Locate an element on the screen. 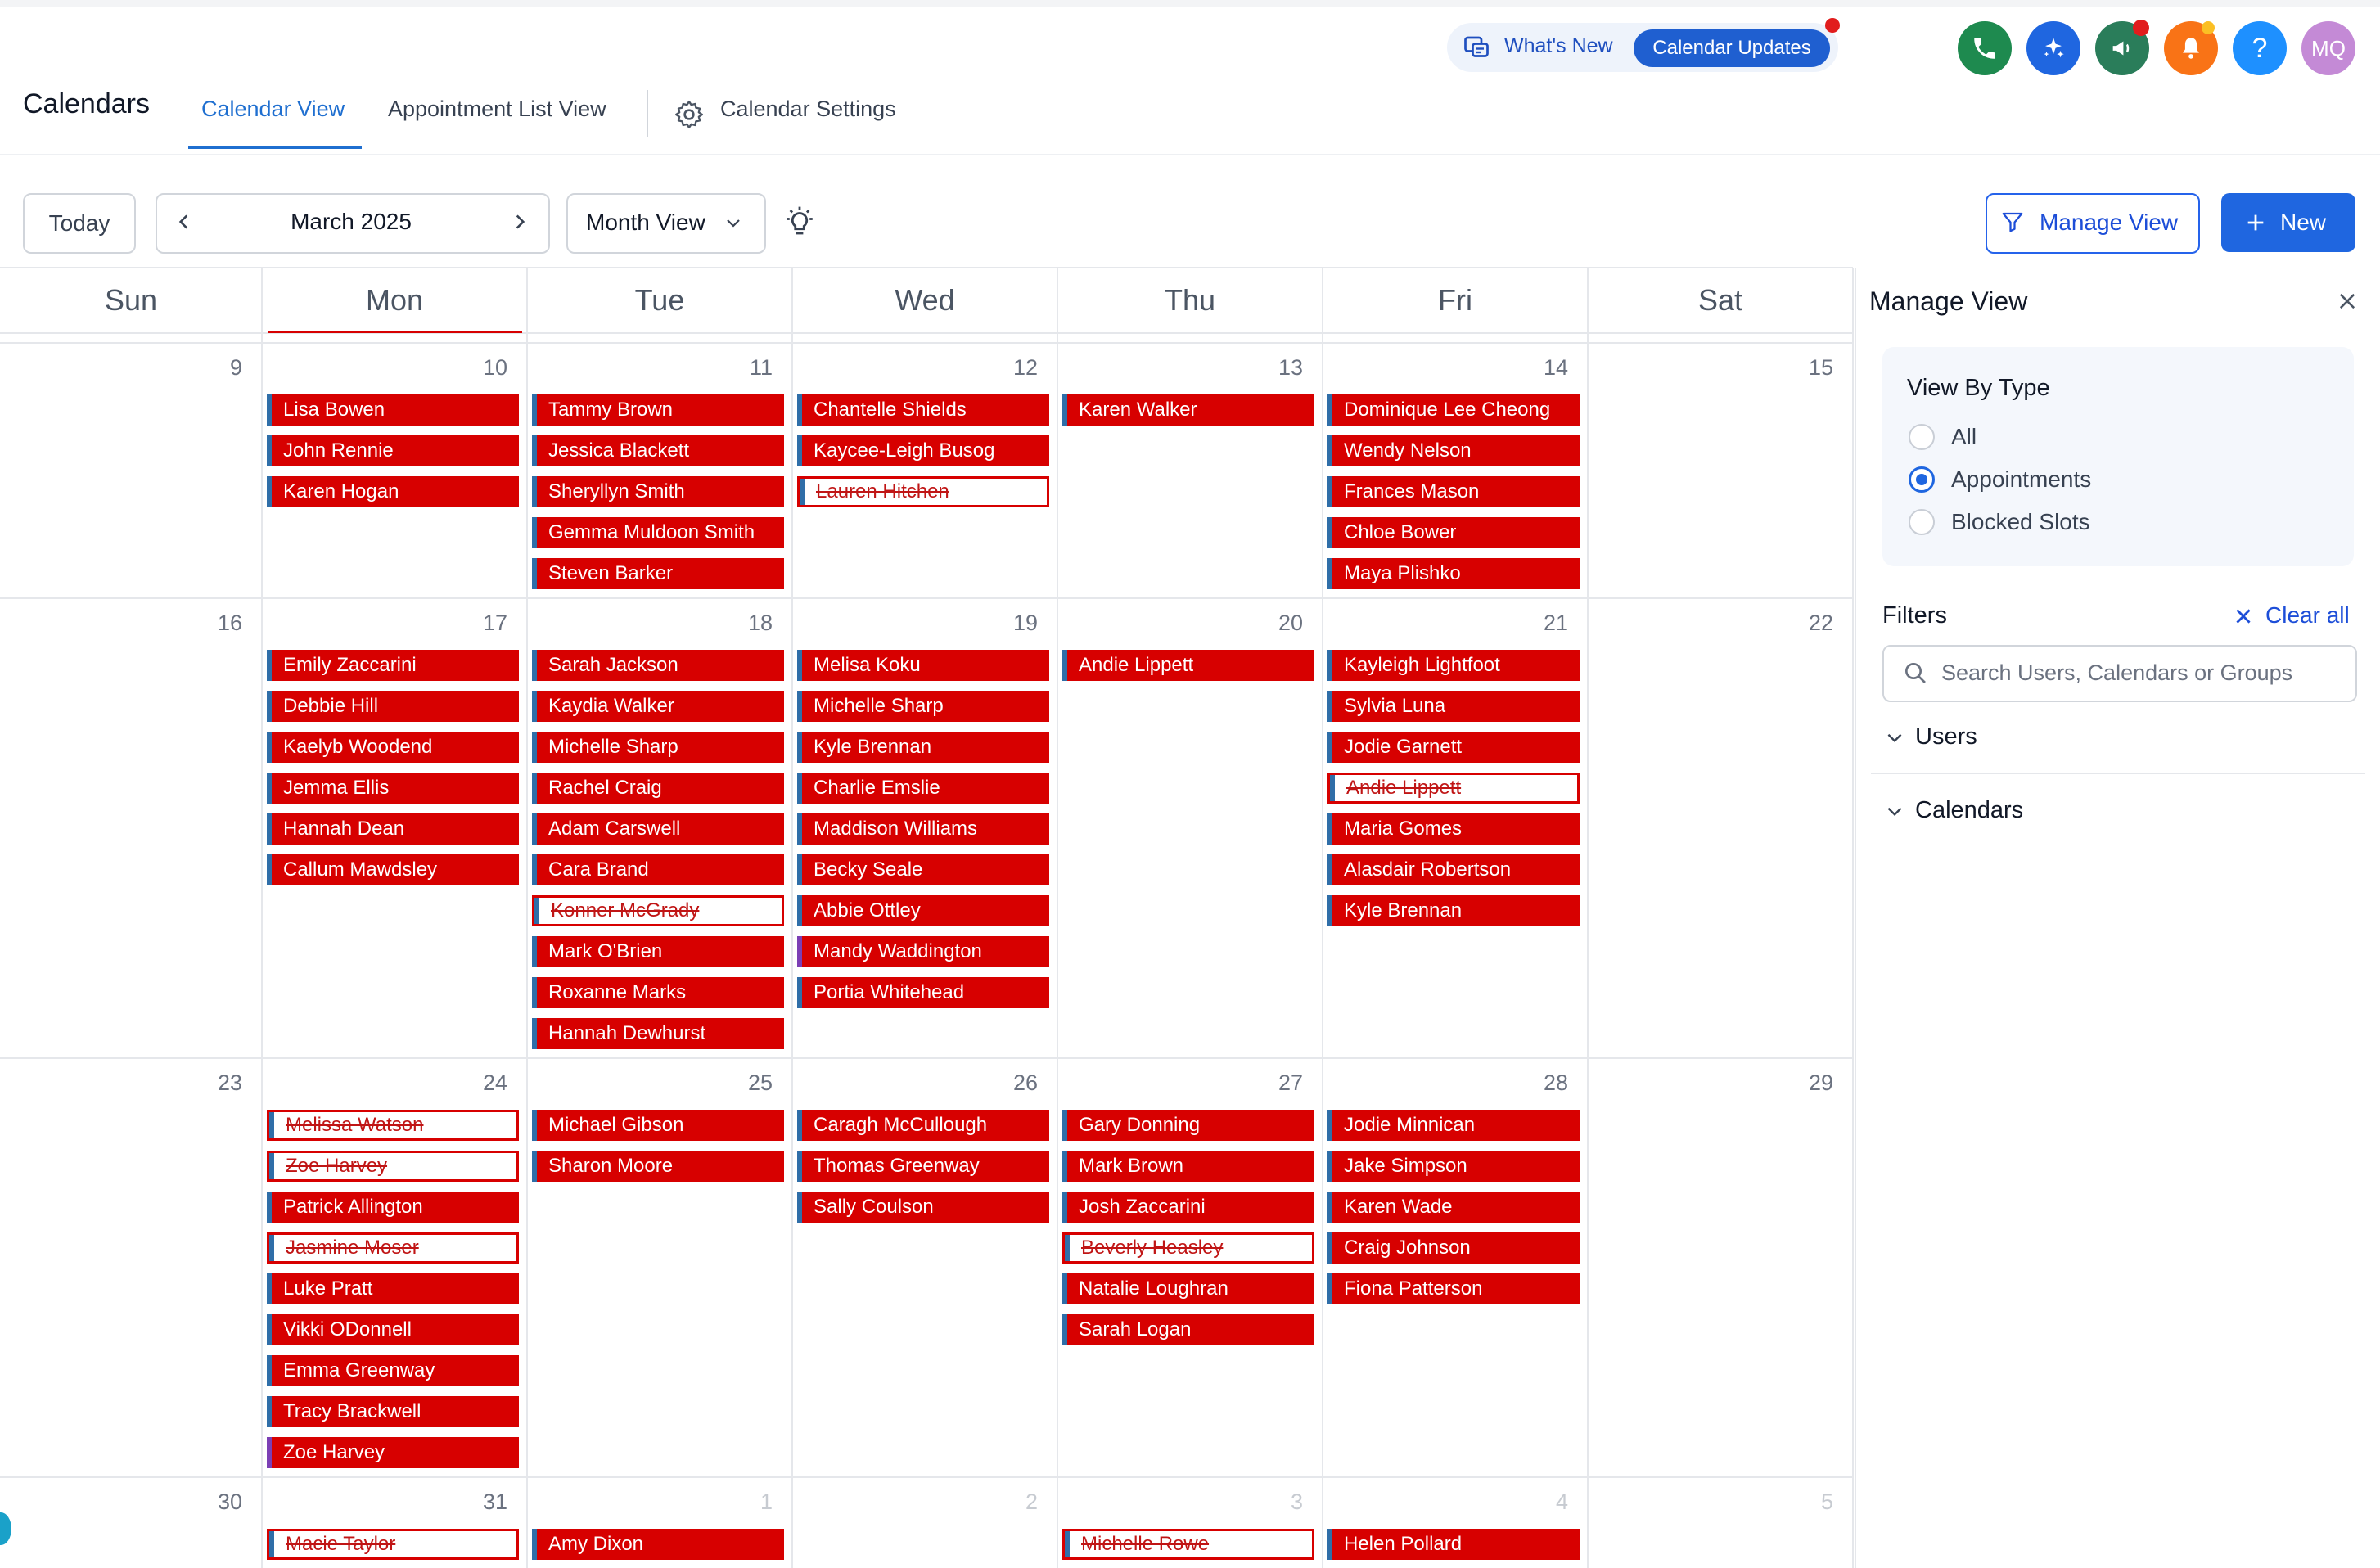  appointment-event: Thomas Greenway is located at coordinates (923, 1166).